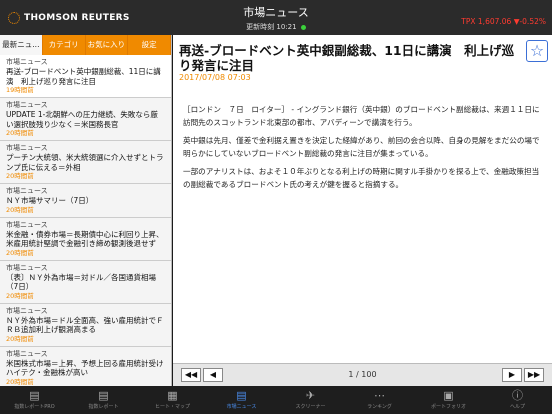  I want to click on tab-favorites: お気に入り, so click(107, 45).